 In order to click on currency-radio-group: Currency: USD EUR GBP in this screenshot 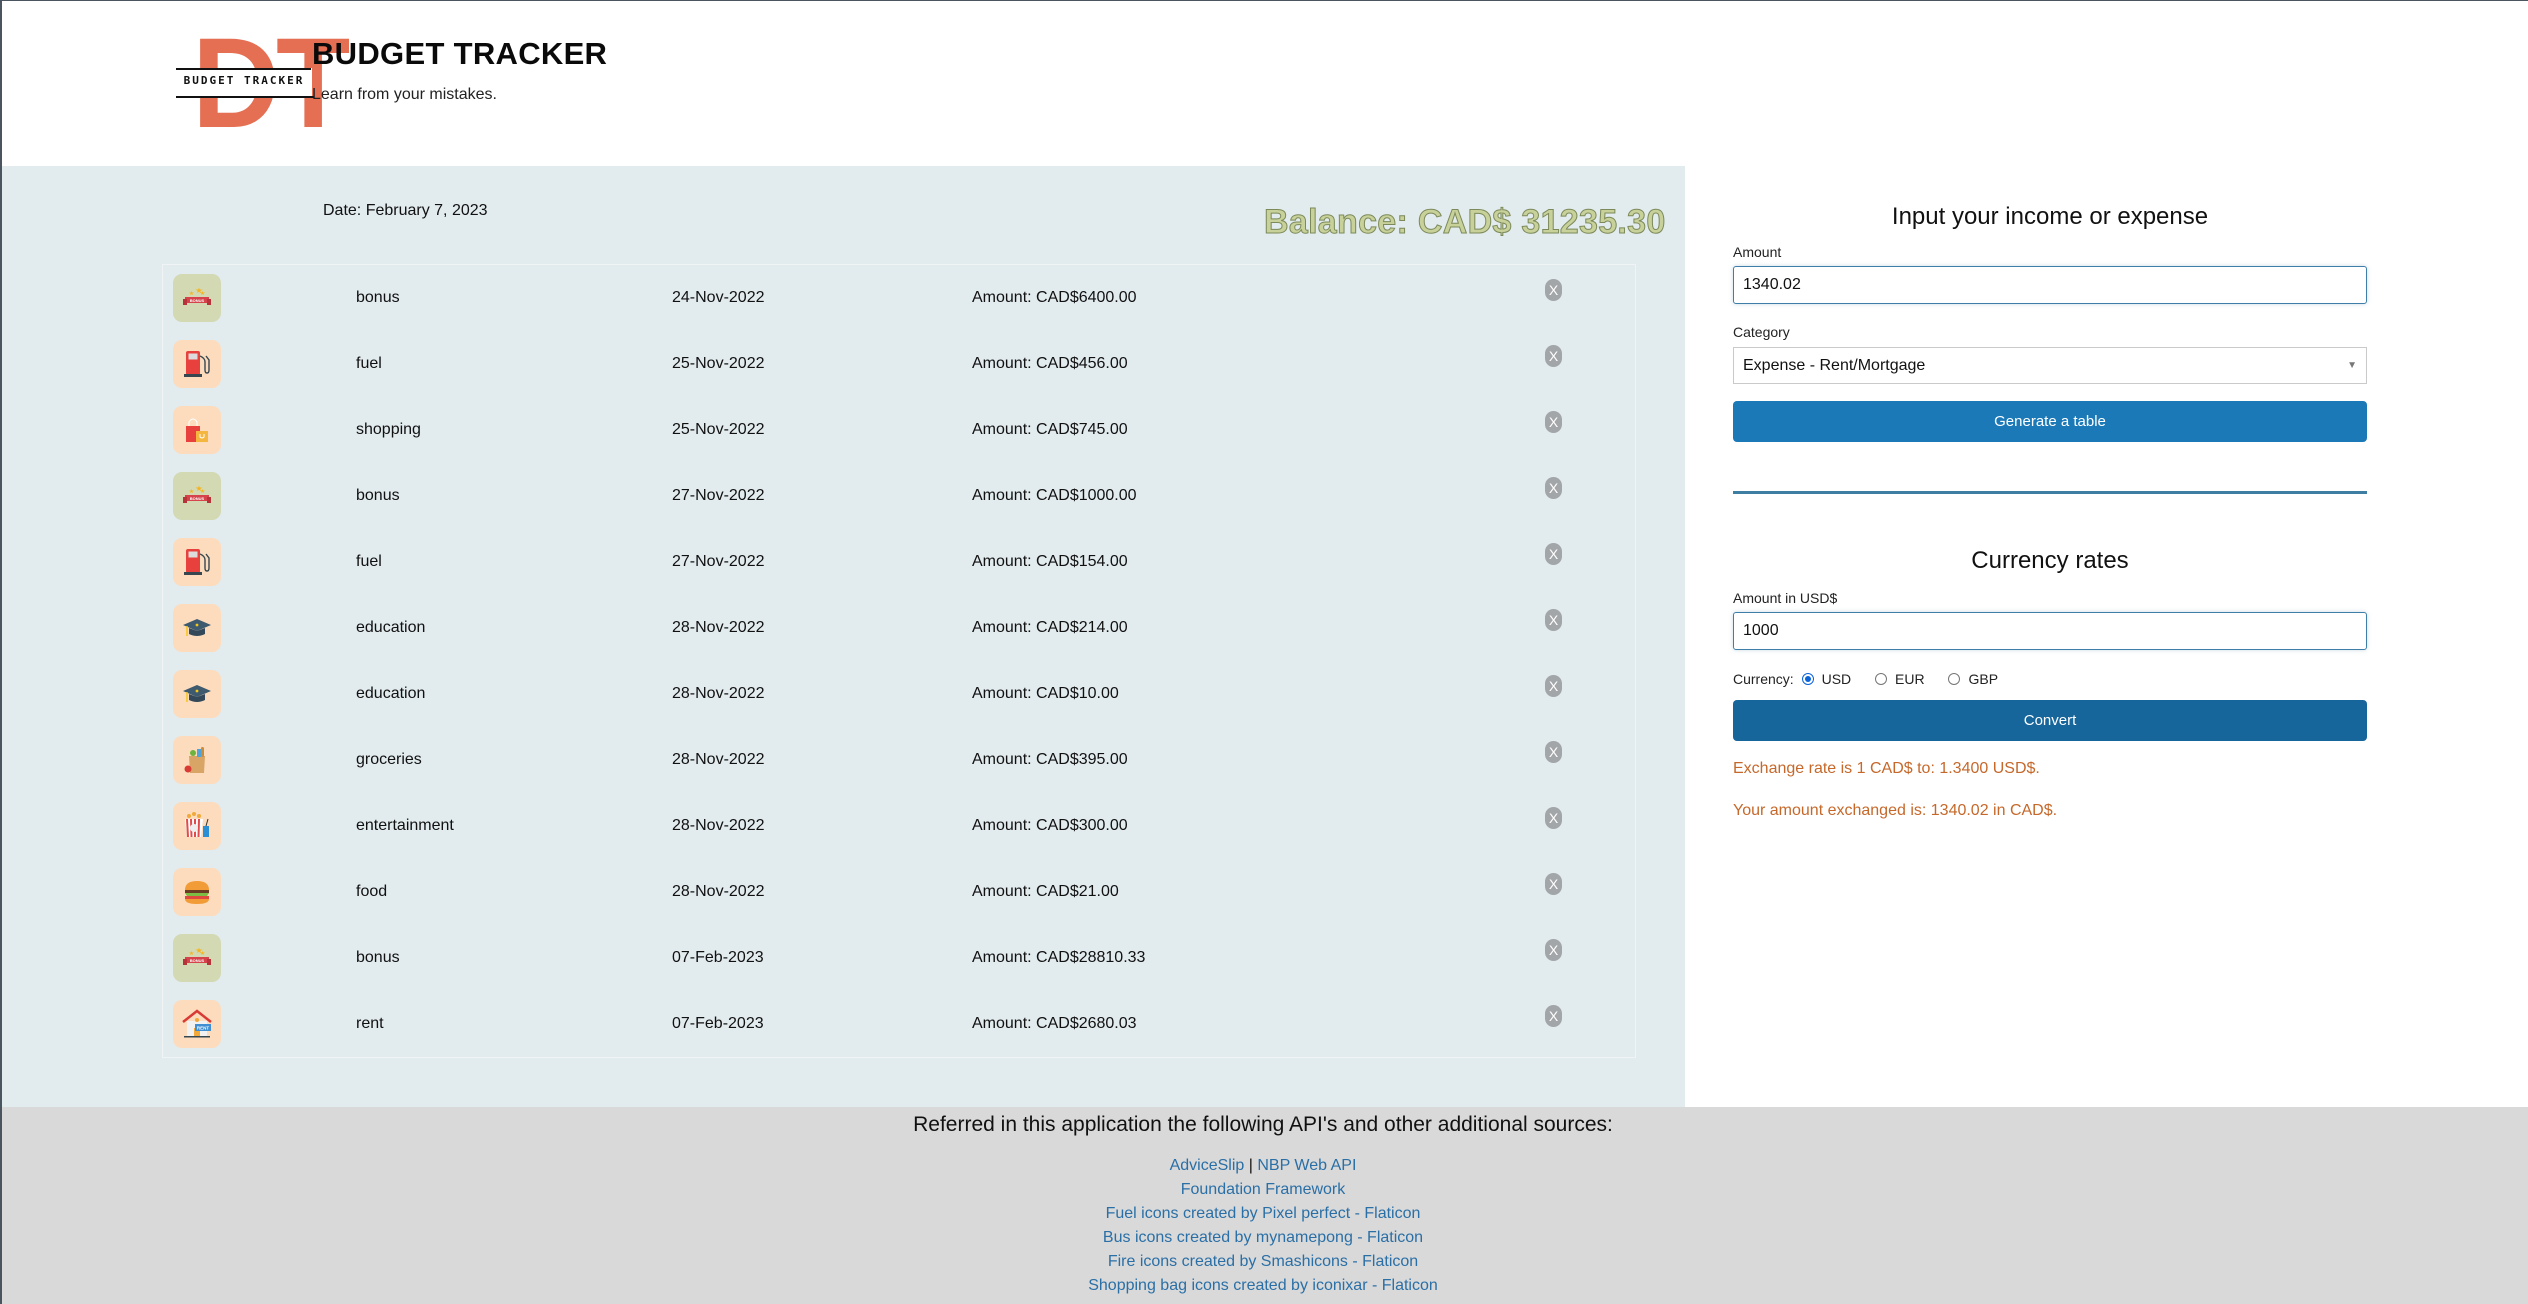, I will do `click(1873, 678)`.